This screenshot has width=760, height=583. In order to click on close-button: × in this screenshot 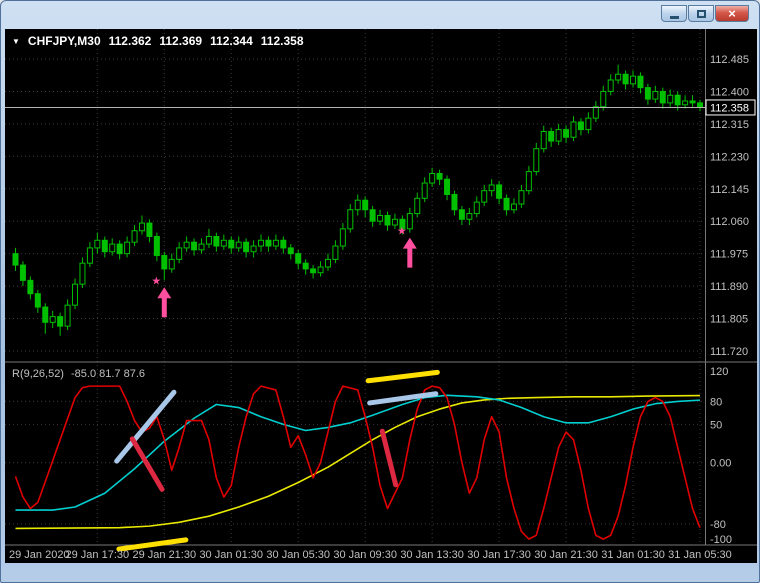, I will do `click(732, 13)`.